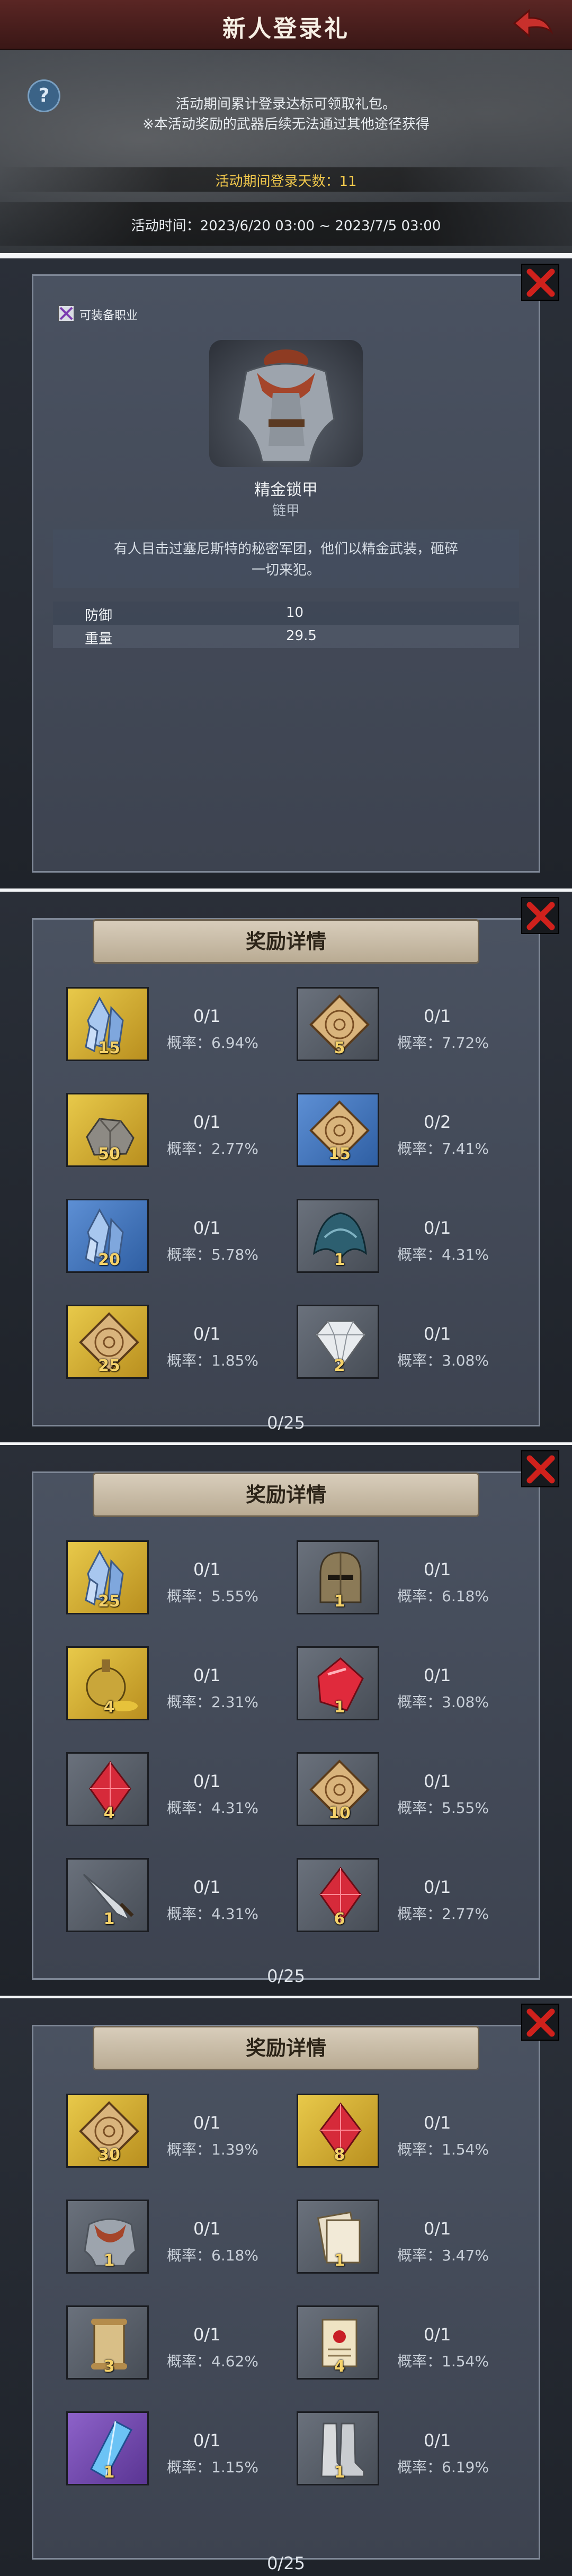 The height and width of the screenshot is (2576, 572). Describe the element at coordinates (438, 1122) in the screenshot. I see `reward-count: 0/2` at that location.